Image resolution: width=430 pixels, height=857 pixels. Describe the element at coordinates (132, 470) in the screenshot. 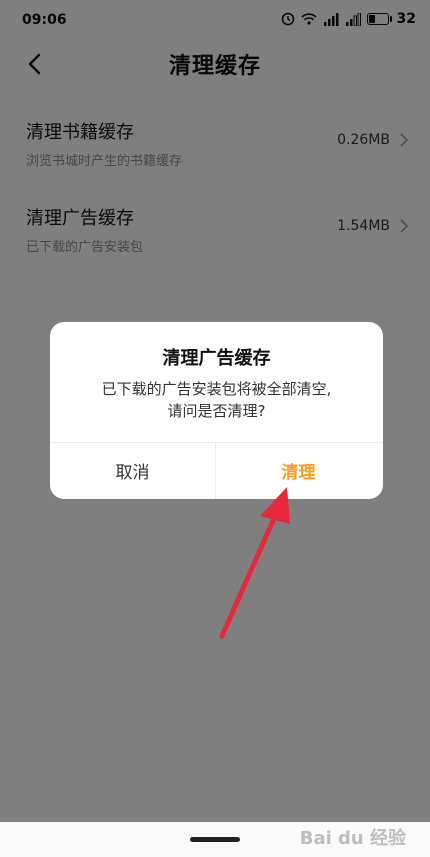

I see `cancel-button: 取消` at that location.